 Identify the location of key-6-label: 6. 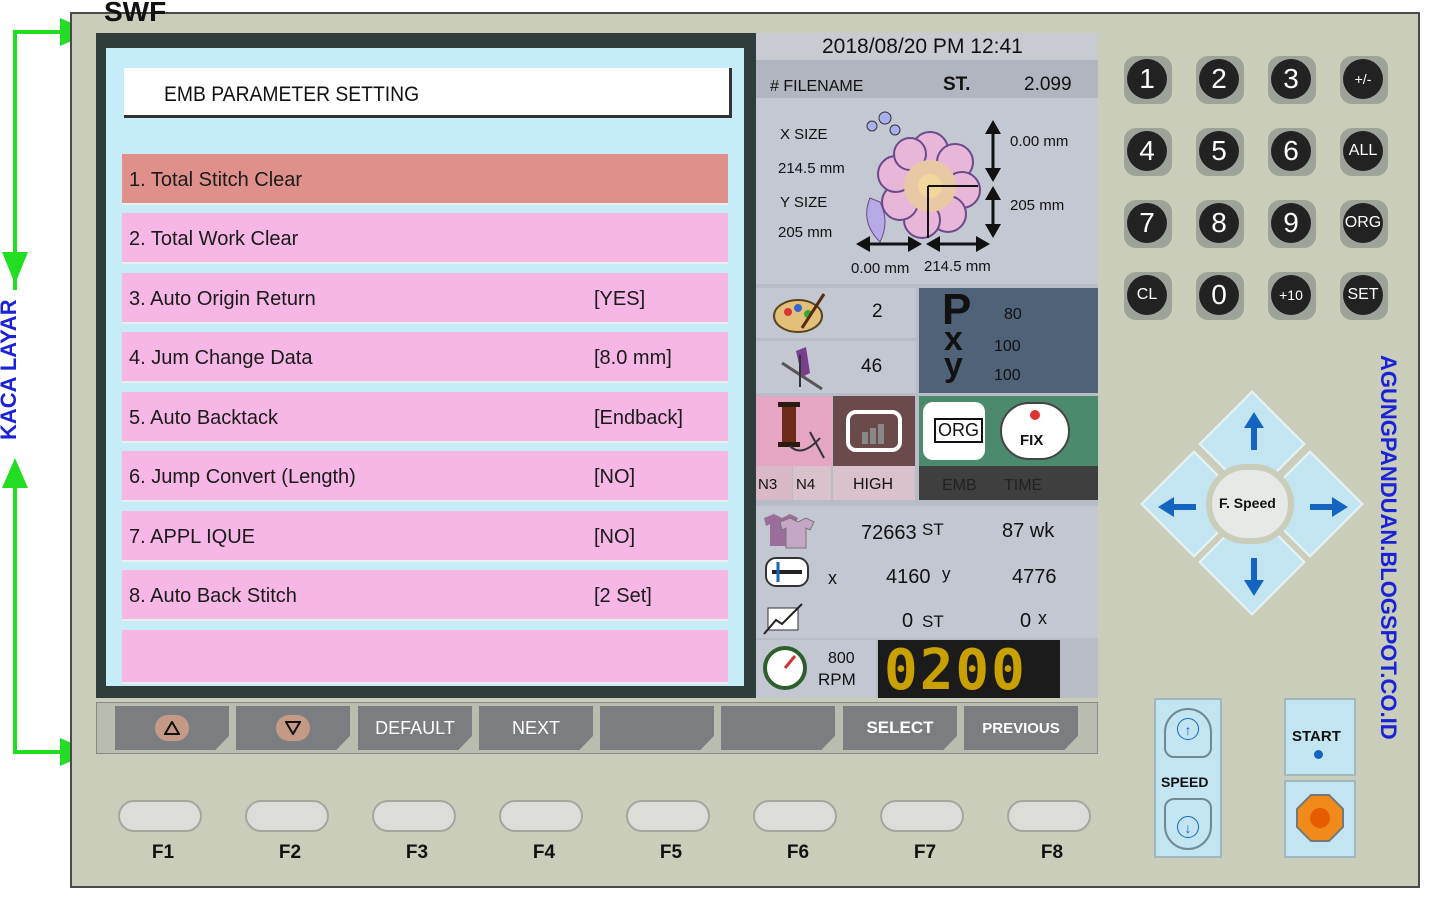
(1291, 151).